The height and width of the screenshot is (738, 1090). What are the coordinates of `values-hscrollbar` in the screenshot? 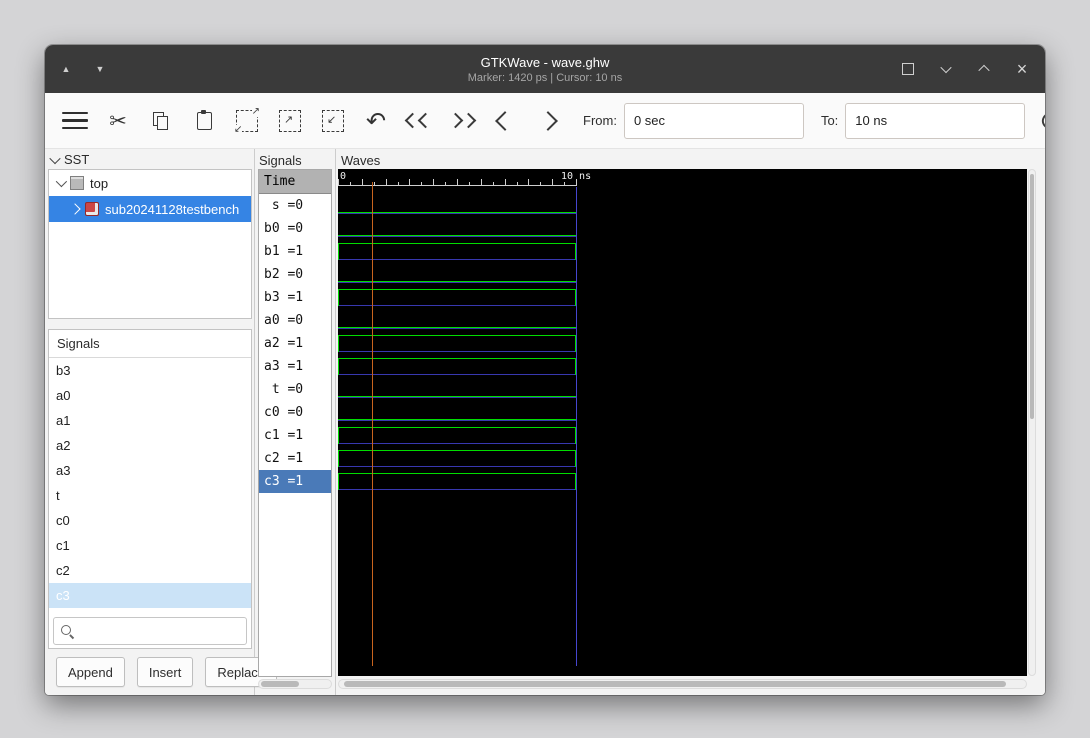 It's located at (295, 684).